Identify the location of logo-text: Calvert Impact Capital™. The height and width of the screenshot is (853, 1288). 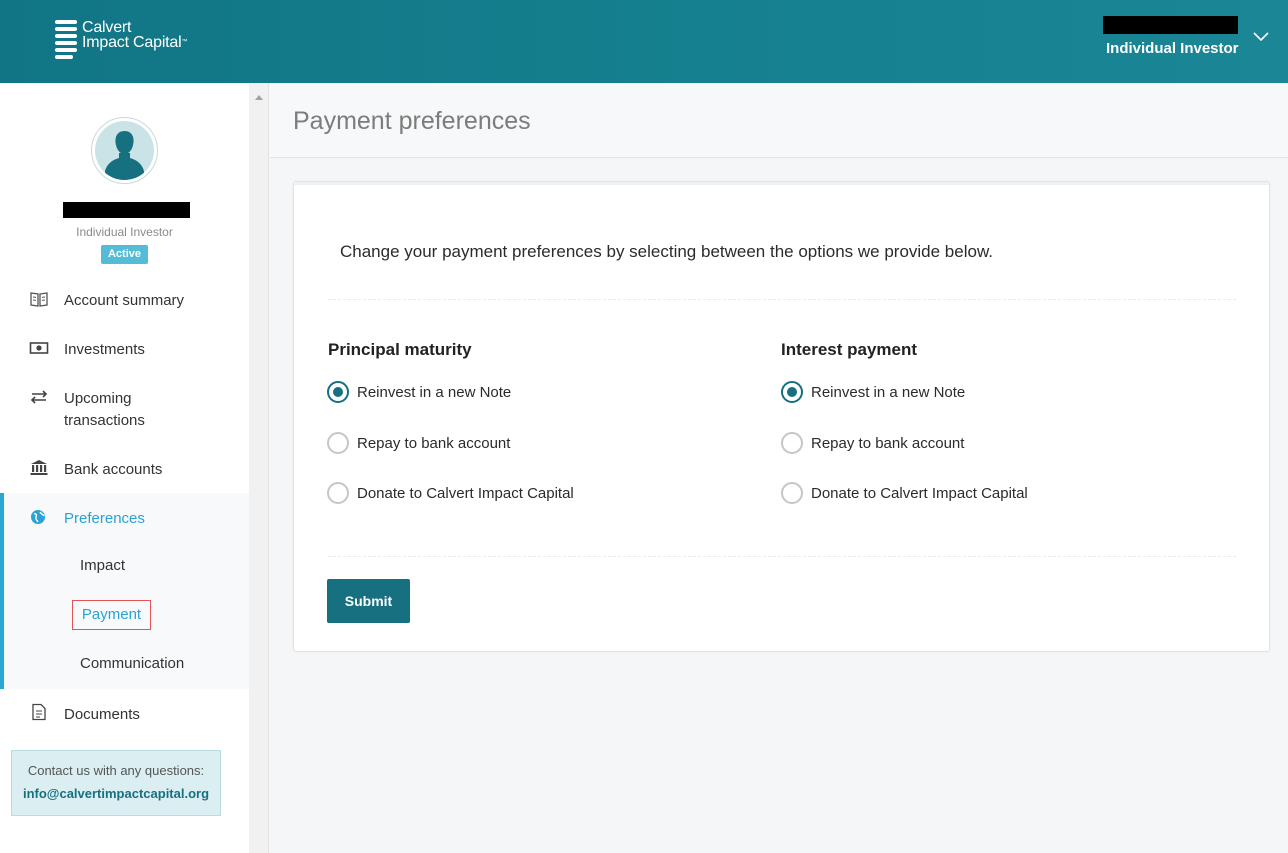
(135, 35).